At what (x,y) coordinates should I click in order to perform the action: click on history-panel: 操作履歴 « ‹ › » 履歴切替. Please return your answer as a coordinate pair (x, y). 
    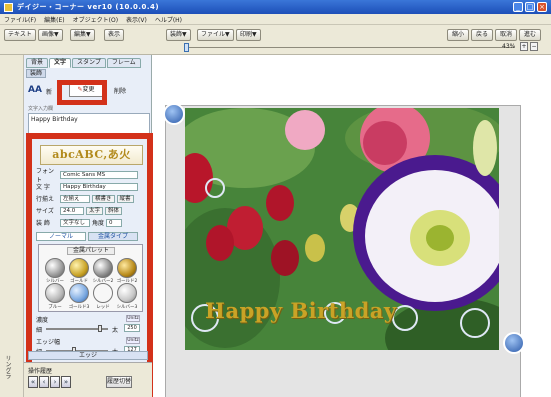
    Looking at the image, I should click on (88, 379).